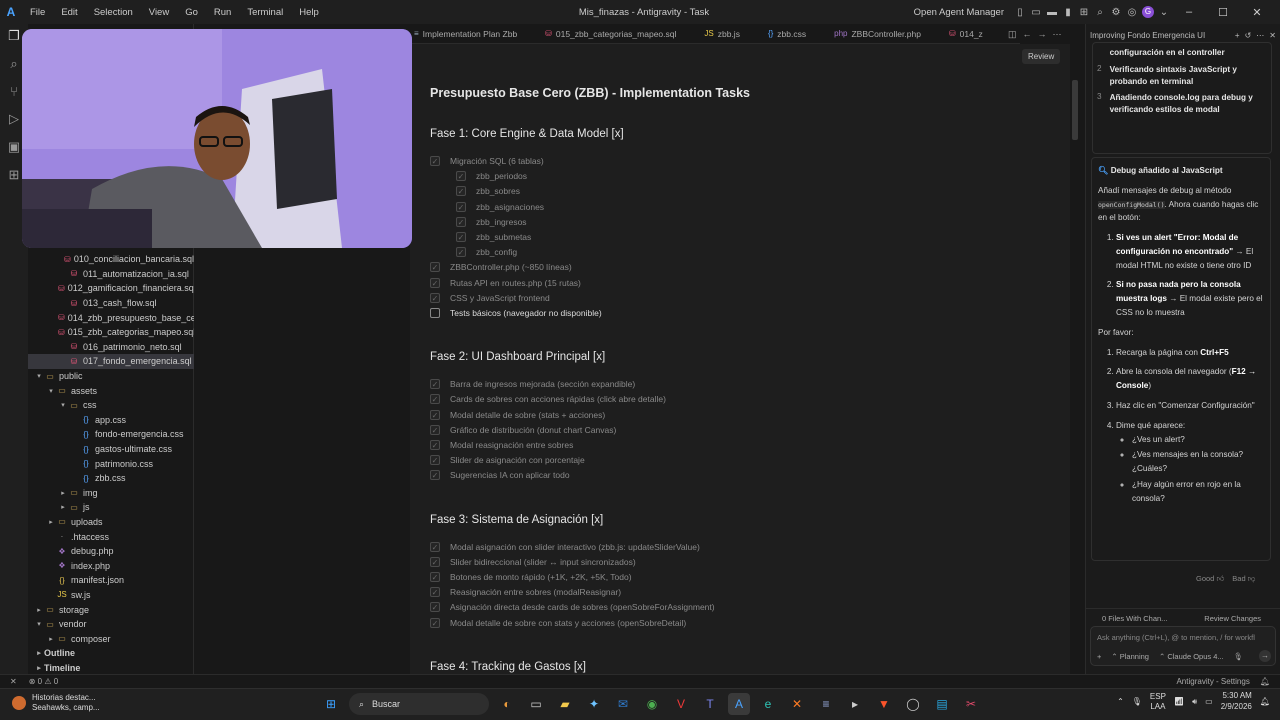 The image size is (1280, 720). I want to click on tree-item: {} fondo-emergencia.css, so click(111, 434).